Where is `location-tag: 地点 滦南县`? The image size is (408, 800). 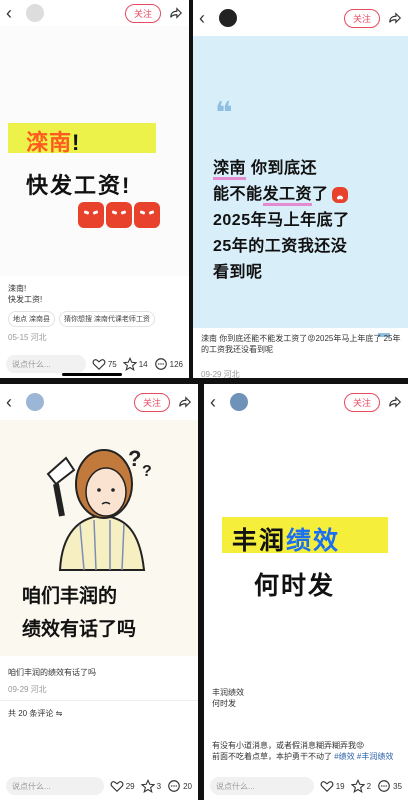
location-tag: 地点 滦南县 is located at coordinates (31, 319).